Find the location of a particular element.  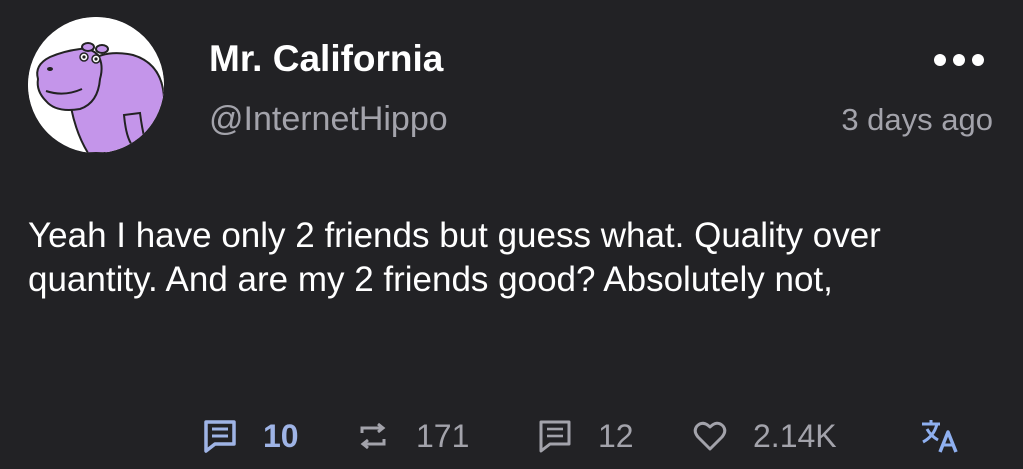

boost-count: 171 is located at coordinates (443, 435).